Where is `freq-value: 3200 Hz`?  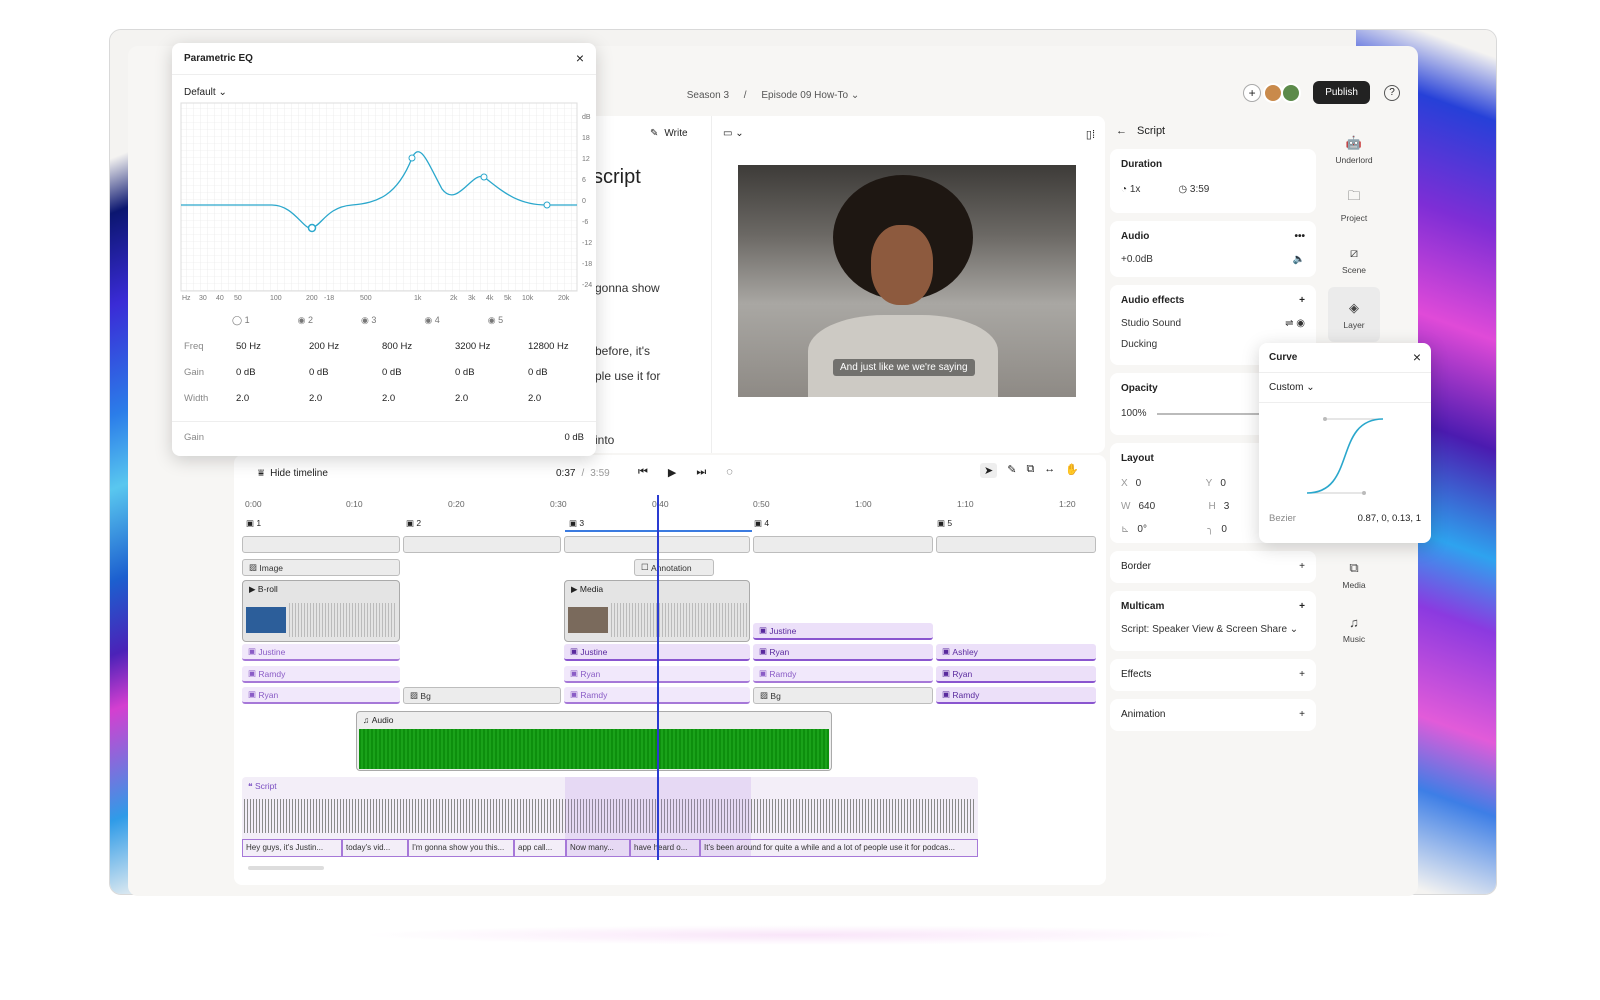 freq-value: 3200 Hz is located at coordinates (491, 354).